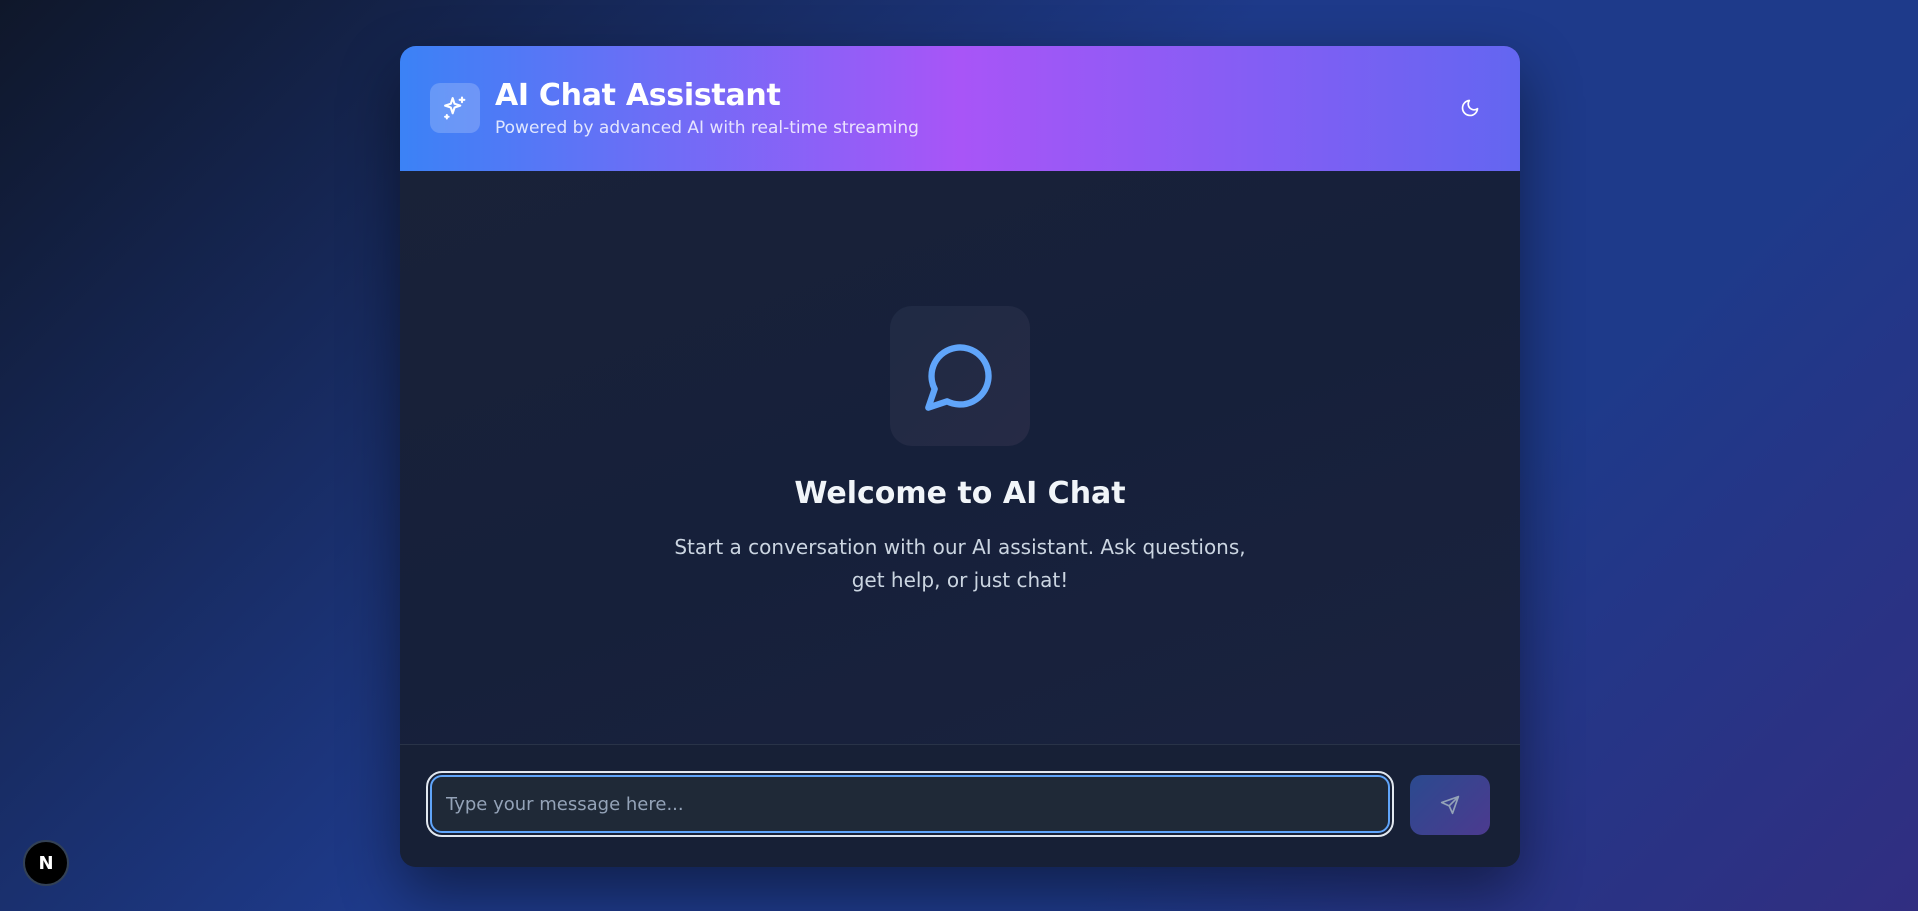 This screenshot has height=911, width=1918. I want to click on composer-bar, so click(960, 805).